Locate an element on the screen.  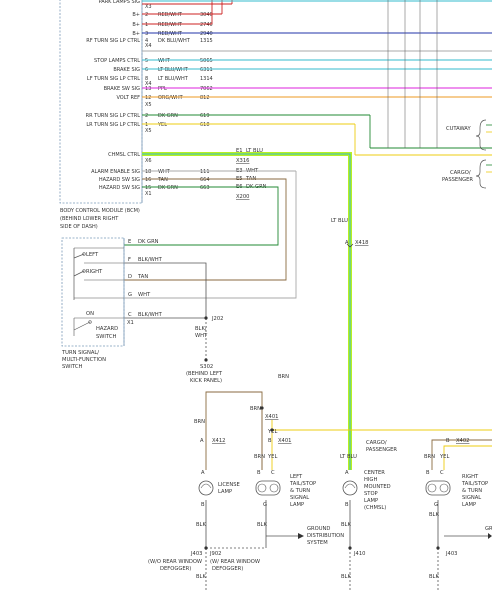
chmsl-label-4: STOP is located at coordinates (371, 494).